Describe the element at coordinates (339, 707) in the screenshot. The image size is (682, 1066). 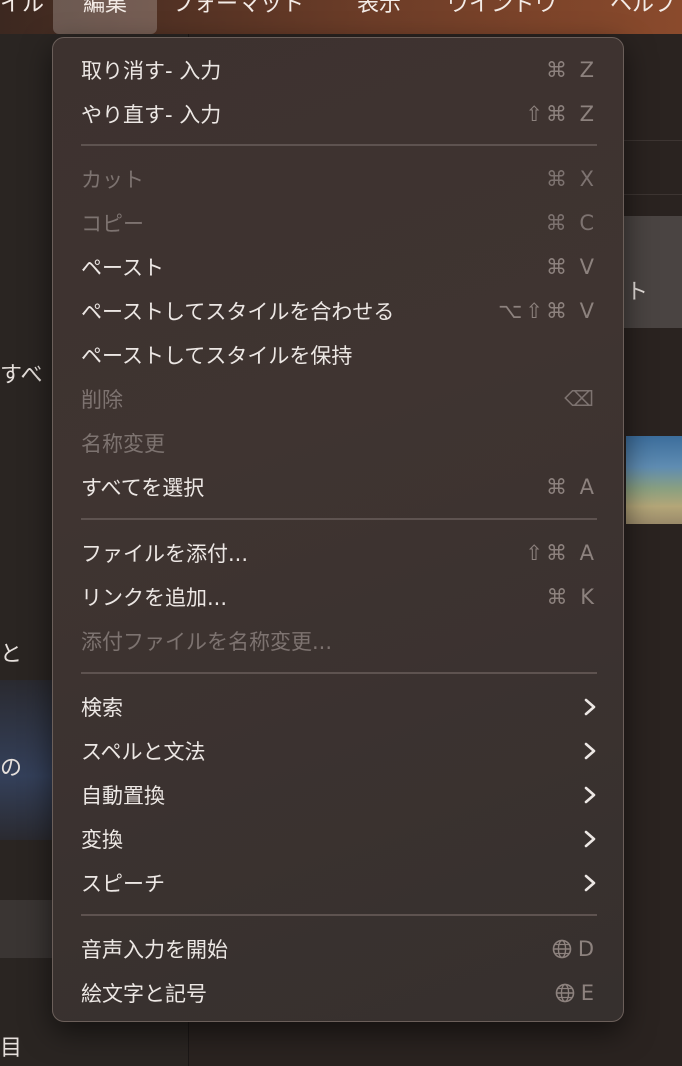
I see `menu-item-find: 検索` at that location.